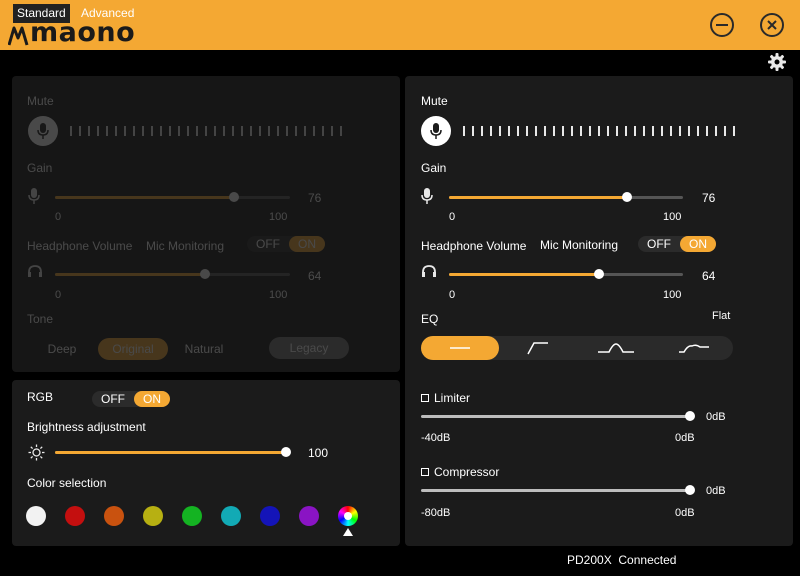  Describe the element at coordinates (62, 349) in the screenshot. I see `tone-deep: Deep` at that location.